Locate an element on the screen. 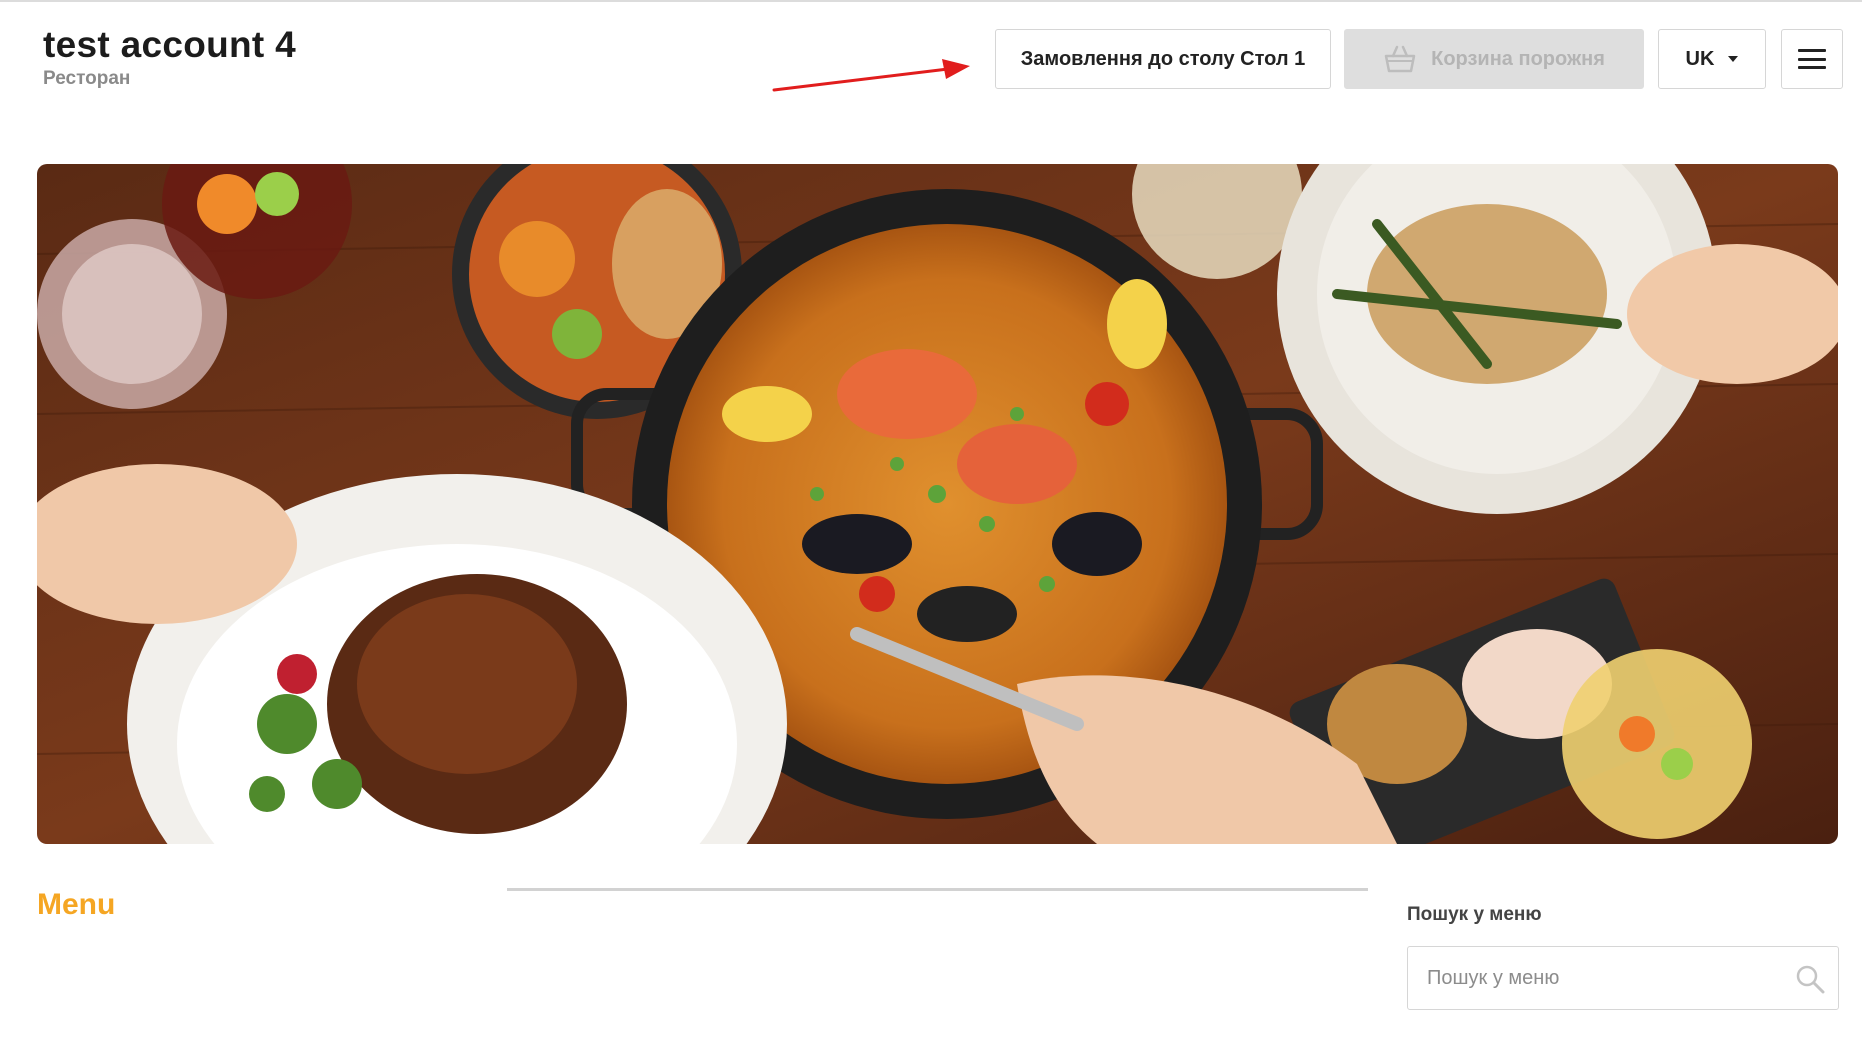 The width and height of the screenshot is (1862, 1040). table-order-button: Замовлення до столу Стол 1 is located at coordinates (1163, 59).